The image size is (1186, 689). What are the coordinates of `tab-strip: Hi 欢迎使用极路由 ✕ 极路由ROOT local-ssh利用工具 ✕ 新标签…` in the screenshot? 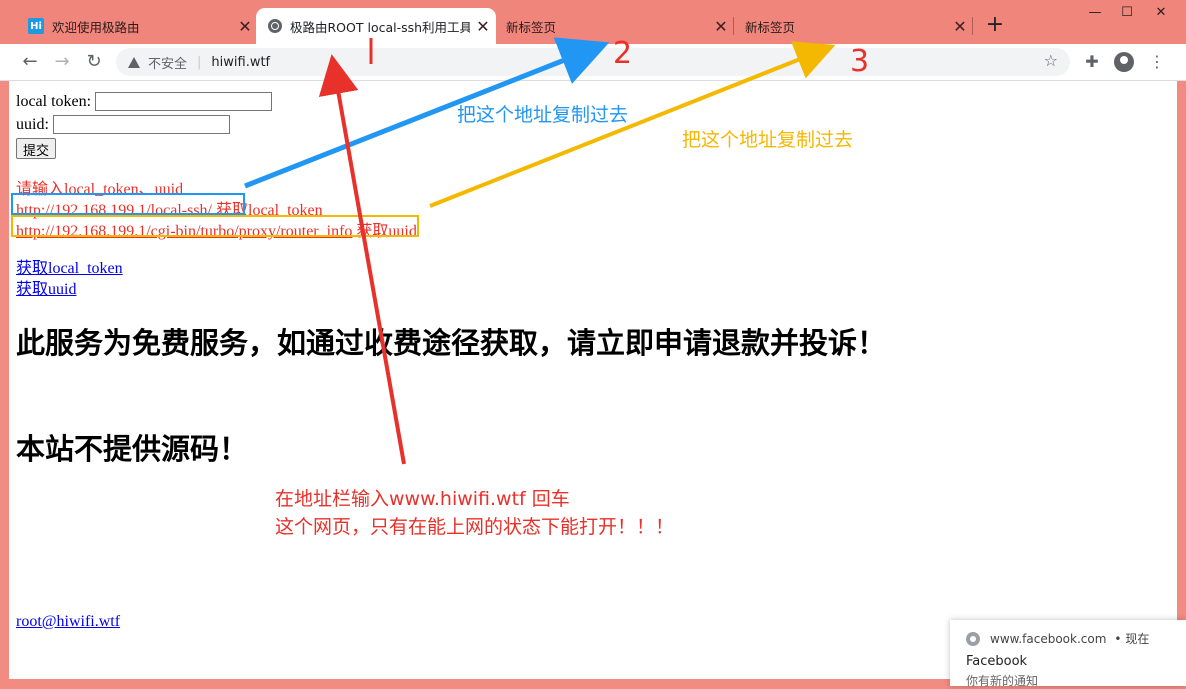 It's located at (593, 22).